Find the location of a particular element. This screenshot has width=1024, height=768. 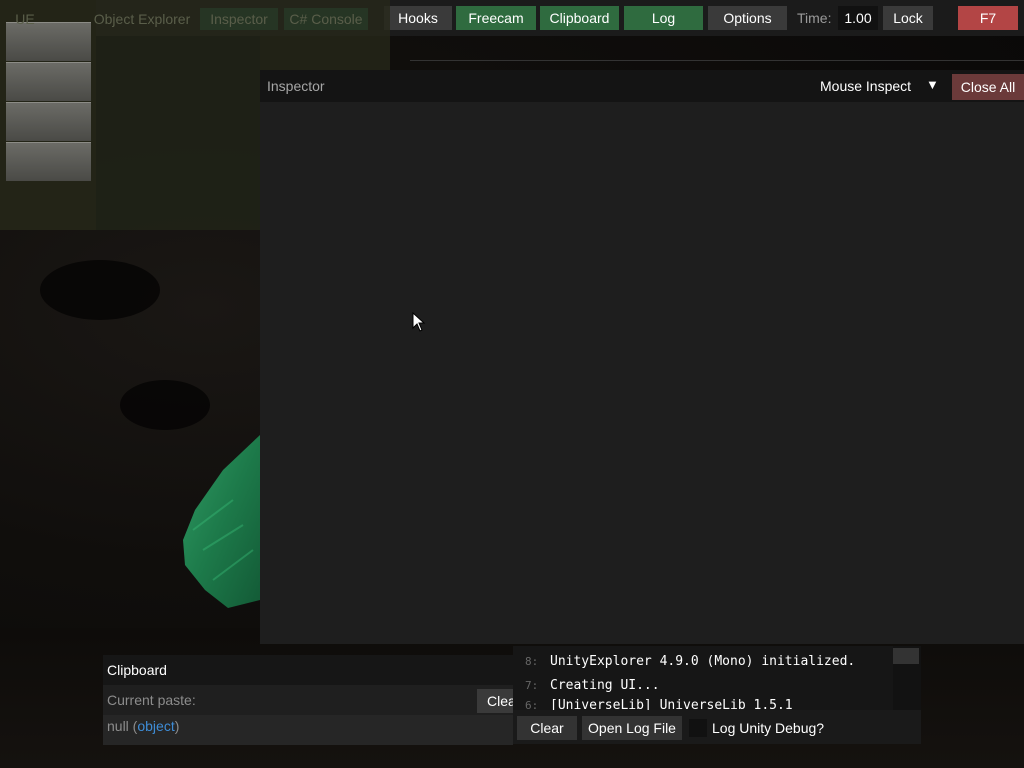

clipboard-button: Clipboard is located at coordinates (579, 18).